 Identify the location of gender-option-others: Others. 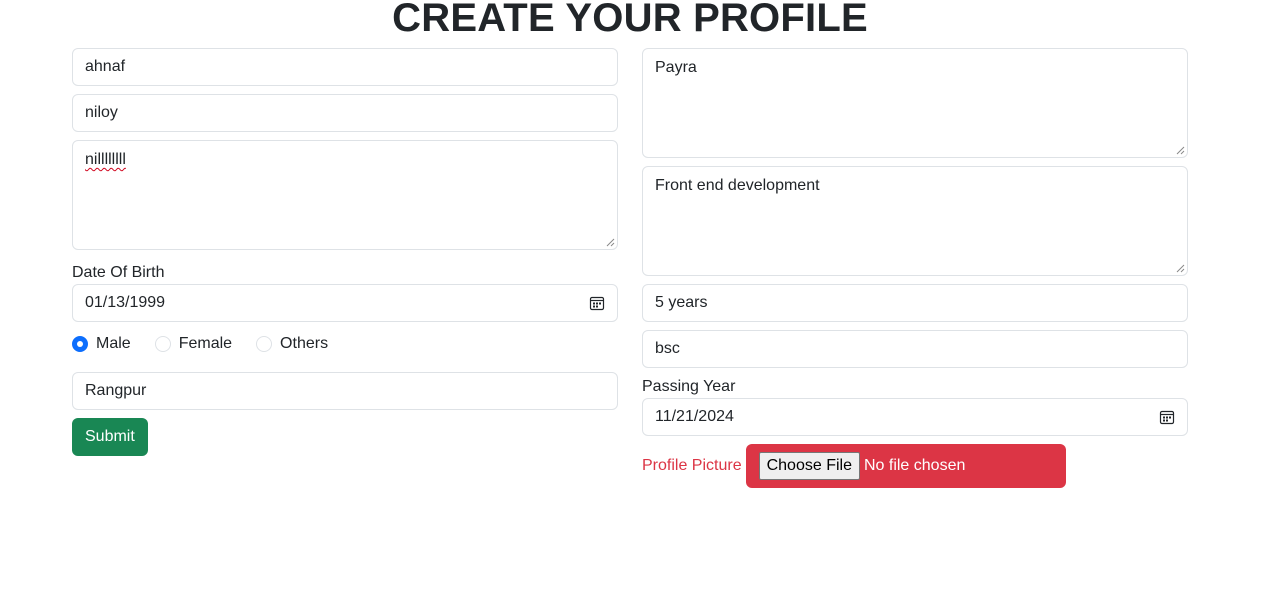
(292, 344).